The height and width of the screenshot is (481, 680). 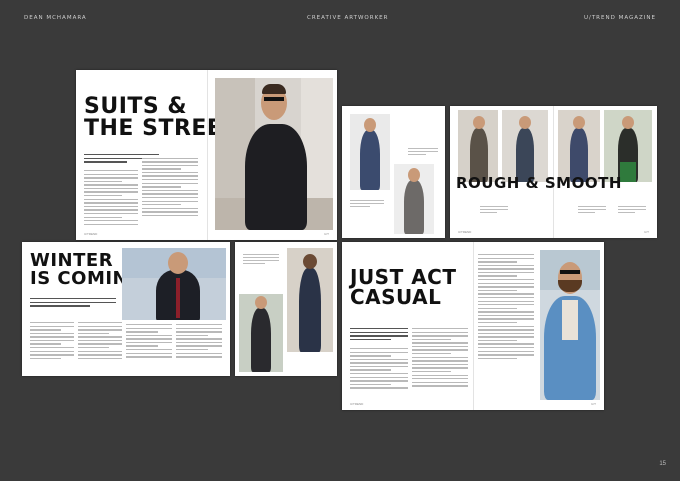 I want to click on spread-rough: ROUGH & SMOOTH U/TREND U/T, so click(x=553, y=172).